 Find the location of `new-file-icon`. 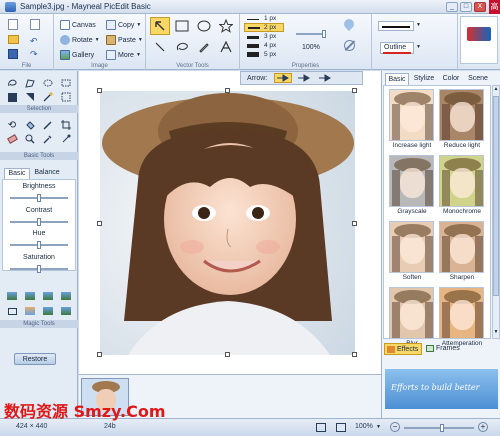

new-file-icon is located at coordinates (13, 24).